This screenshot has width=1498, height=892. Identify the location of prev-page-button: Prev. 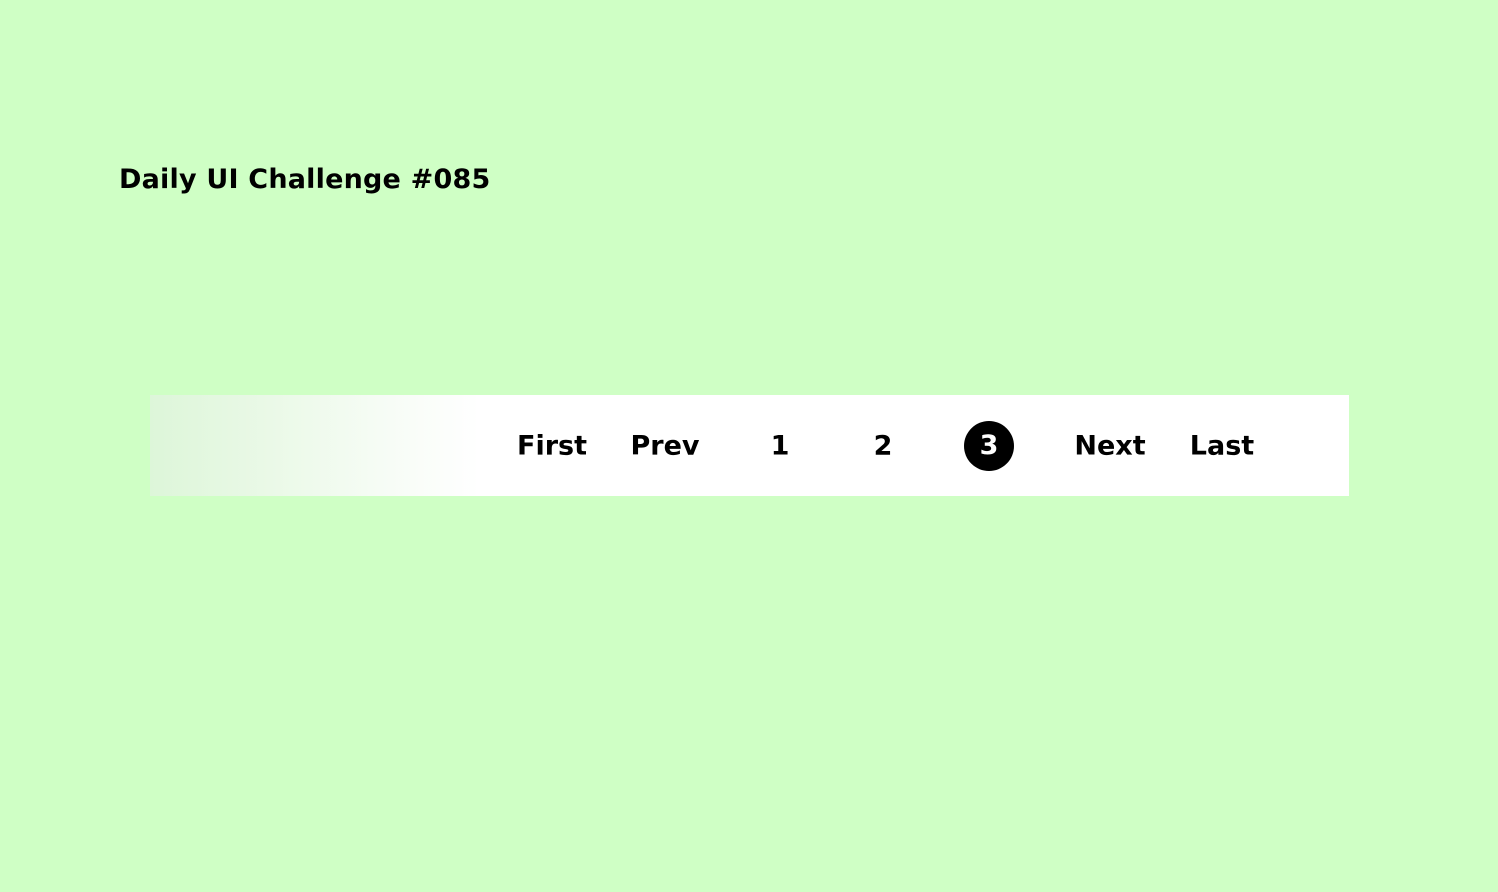
(664, 445).